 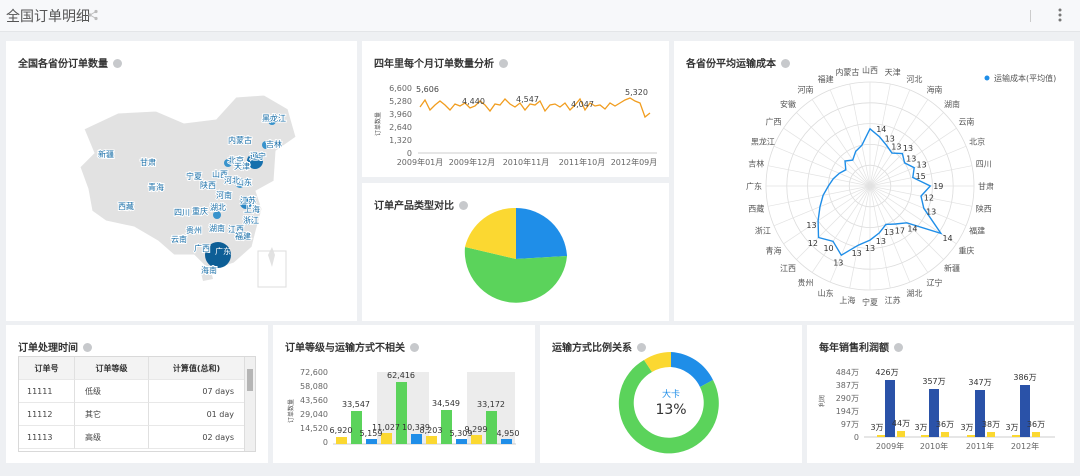 What do you see at coordinates (957, 446) in the screenshot?
I see `x-axis: 2009年 2010年 2011年 2012年` at bounding box center [957, 446].